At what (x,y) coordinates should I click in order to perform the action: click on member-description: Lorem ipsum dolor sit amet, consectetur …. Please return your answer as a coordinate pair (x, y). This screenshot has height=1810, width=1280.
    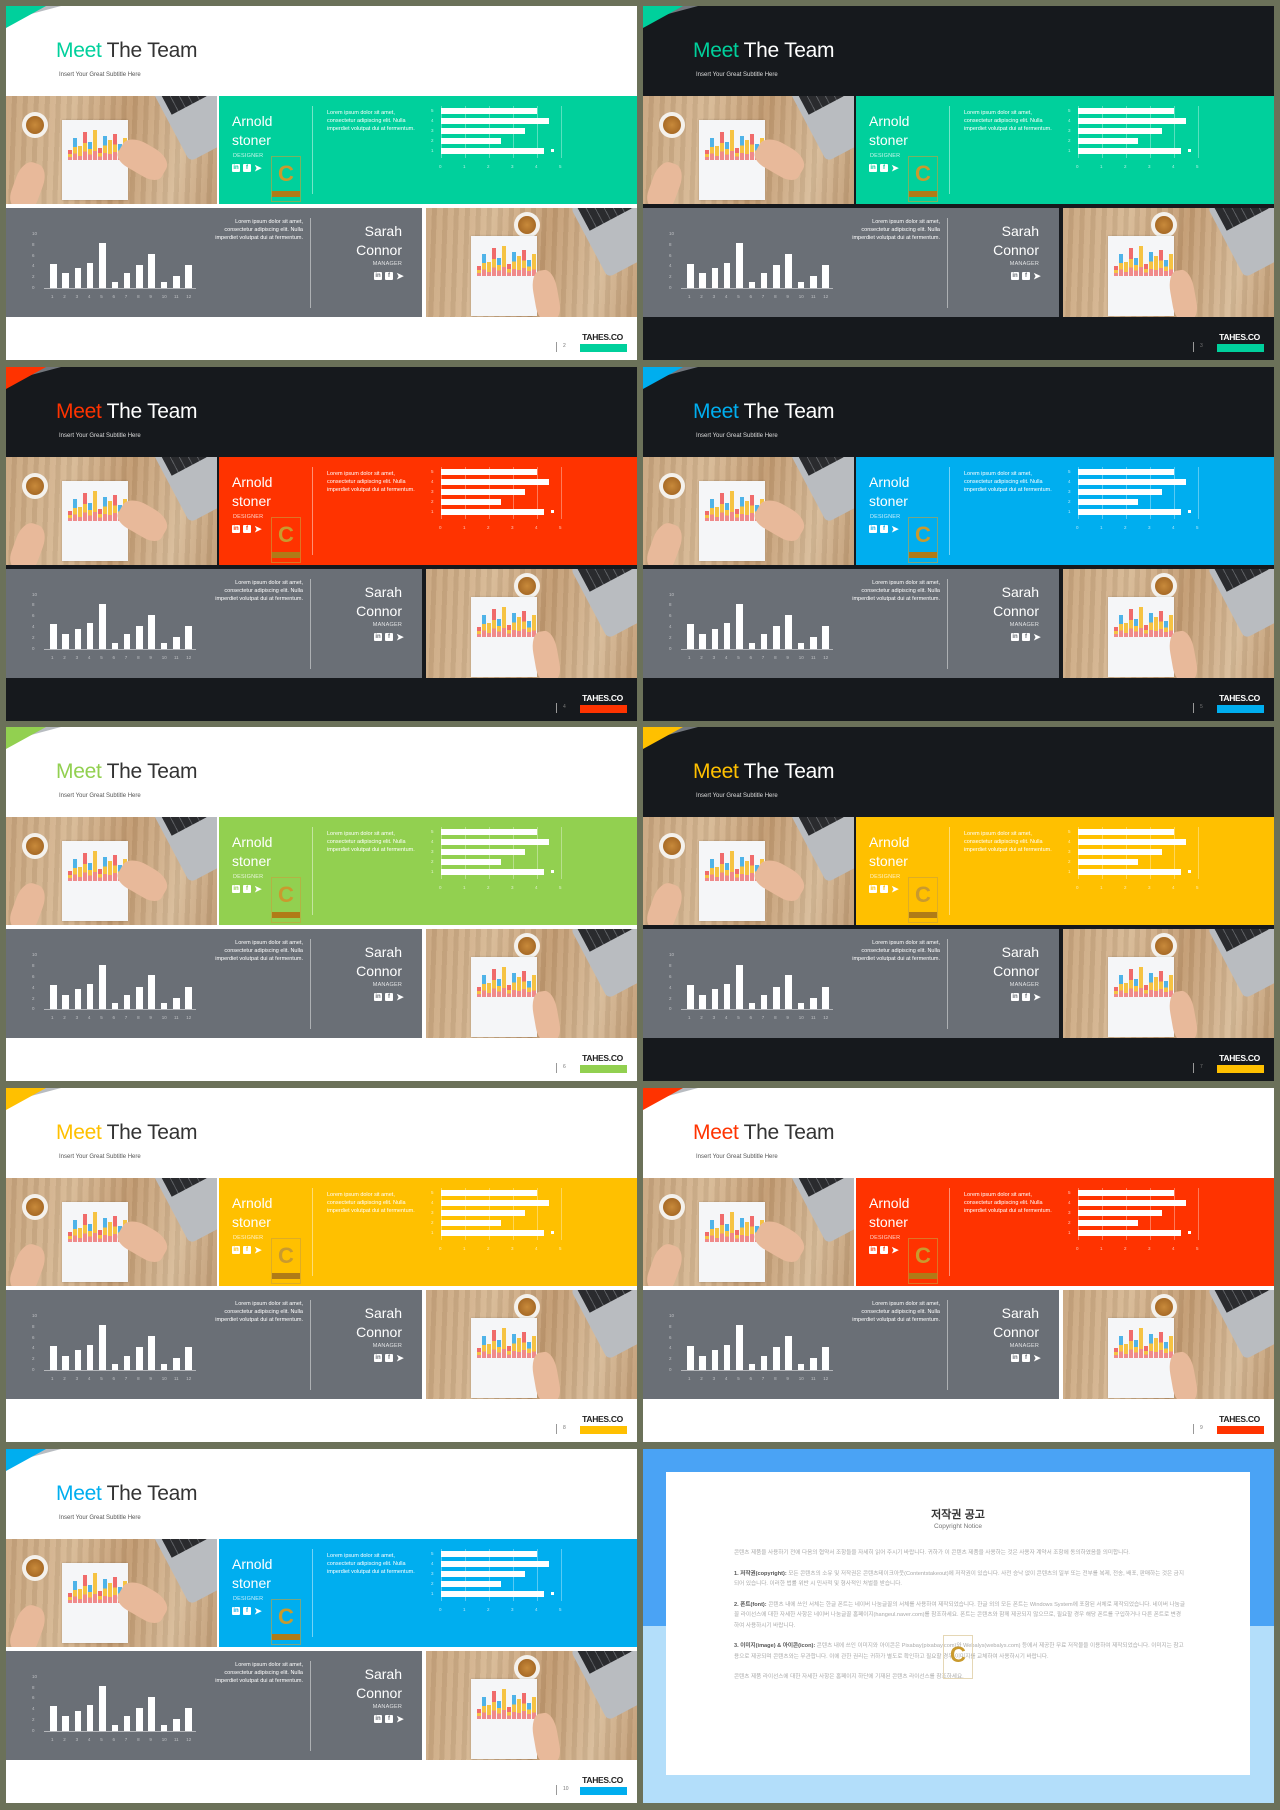
    Looking at the image, I should click on (259, 951).